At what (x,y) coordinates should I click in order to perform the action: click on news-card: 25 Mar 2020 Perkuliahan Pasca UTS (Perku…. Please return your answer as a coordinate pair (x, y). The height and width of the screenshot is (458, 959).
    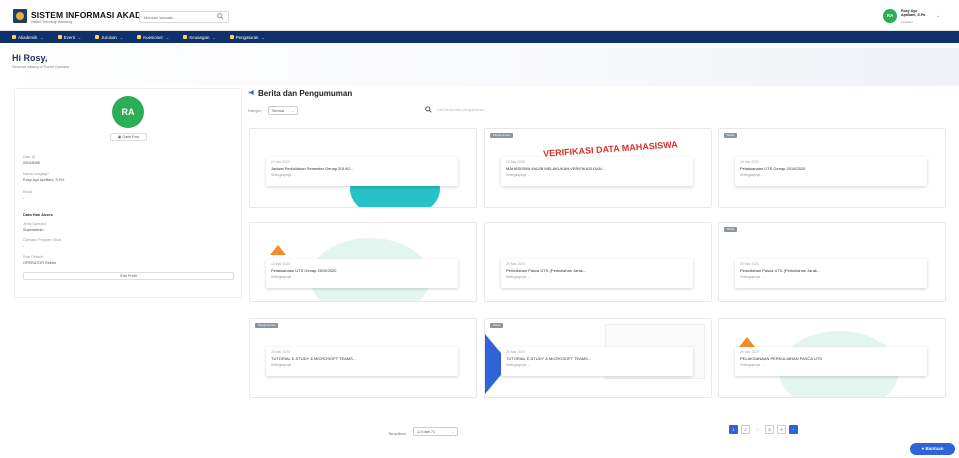
    Looking at the image, I should click on (598, 262).